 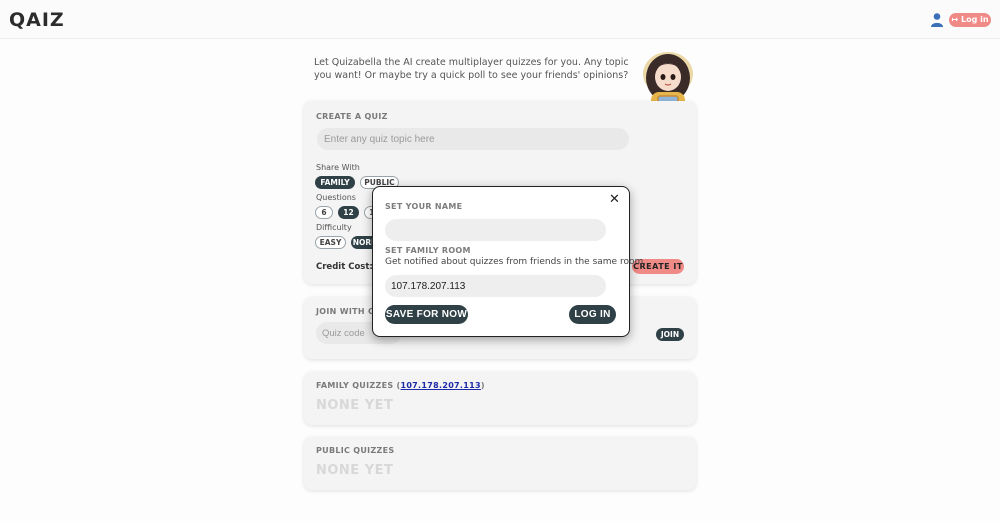 What do you see at coordinates (614, 199) in the screenshot?
I see `close-icon: ✕` at bounding box center [614, 199].